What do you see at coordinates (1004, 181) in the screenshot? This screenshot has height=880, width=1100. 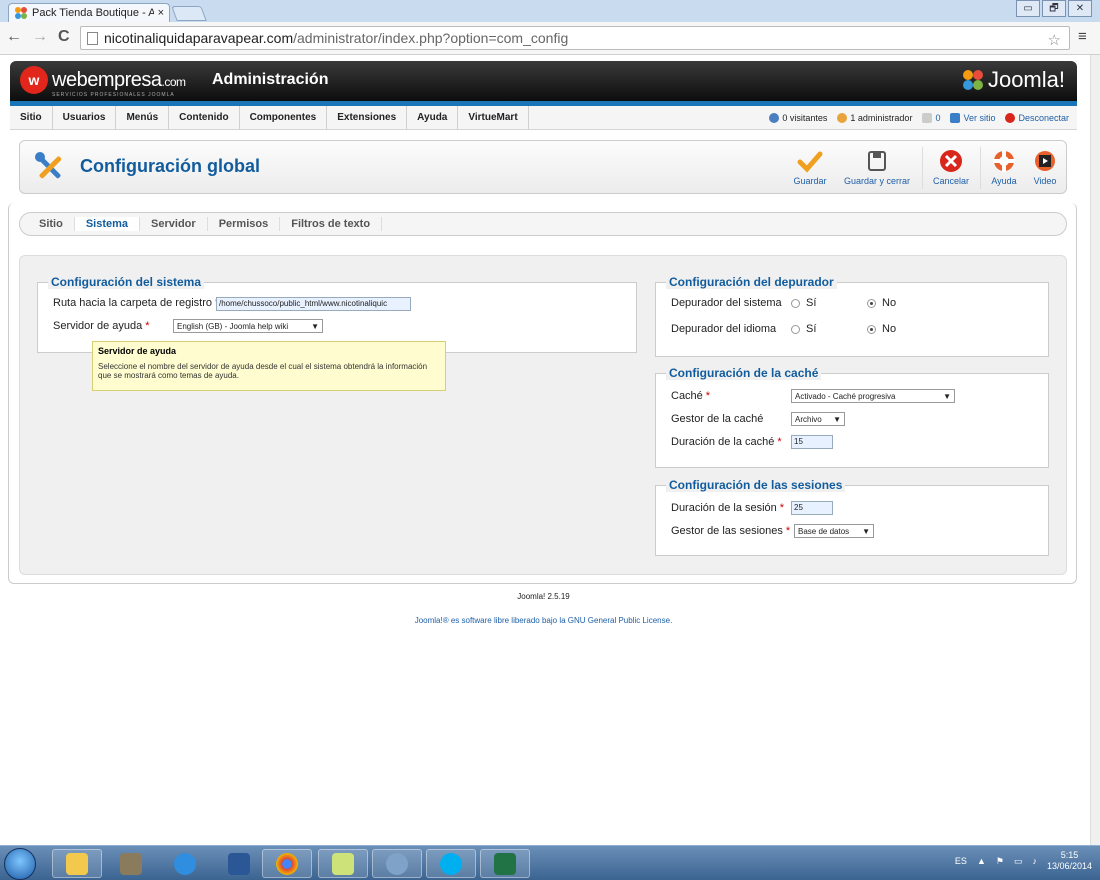 I see `help-label: Ayuda` at bounding box center [1004, 181].